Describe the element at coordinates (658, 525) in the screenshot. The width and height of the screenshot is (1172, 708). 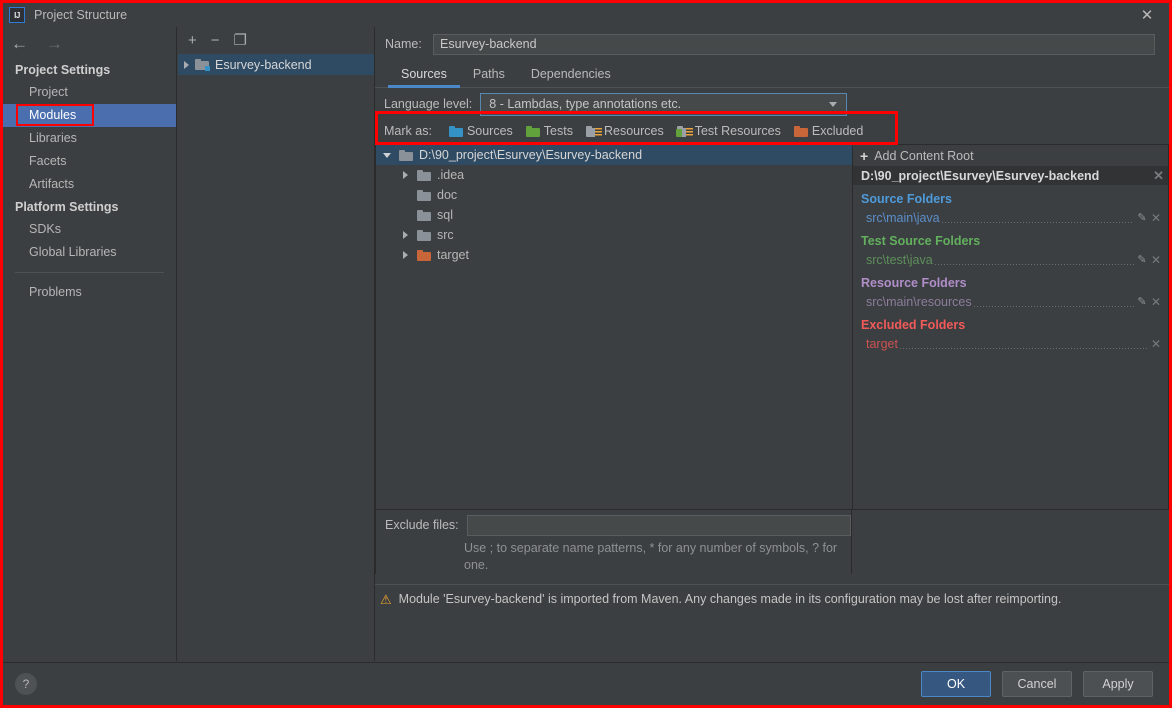
I see `exclude-files-input` at that location.